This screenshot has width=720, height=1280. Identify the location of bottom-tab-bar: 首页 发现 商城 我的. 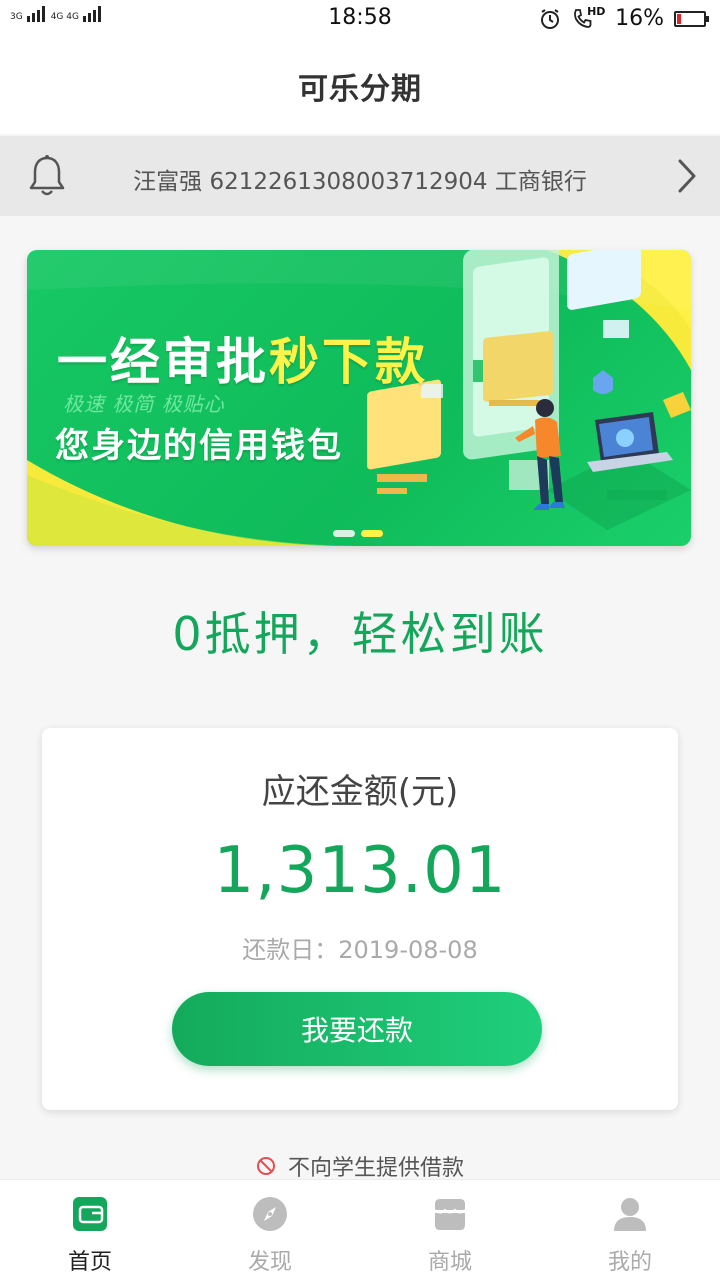
(360, 1230).